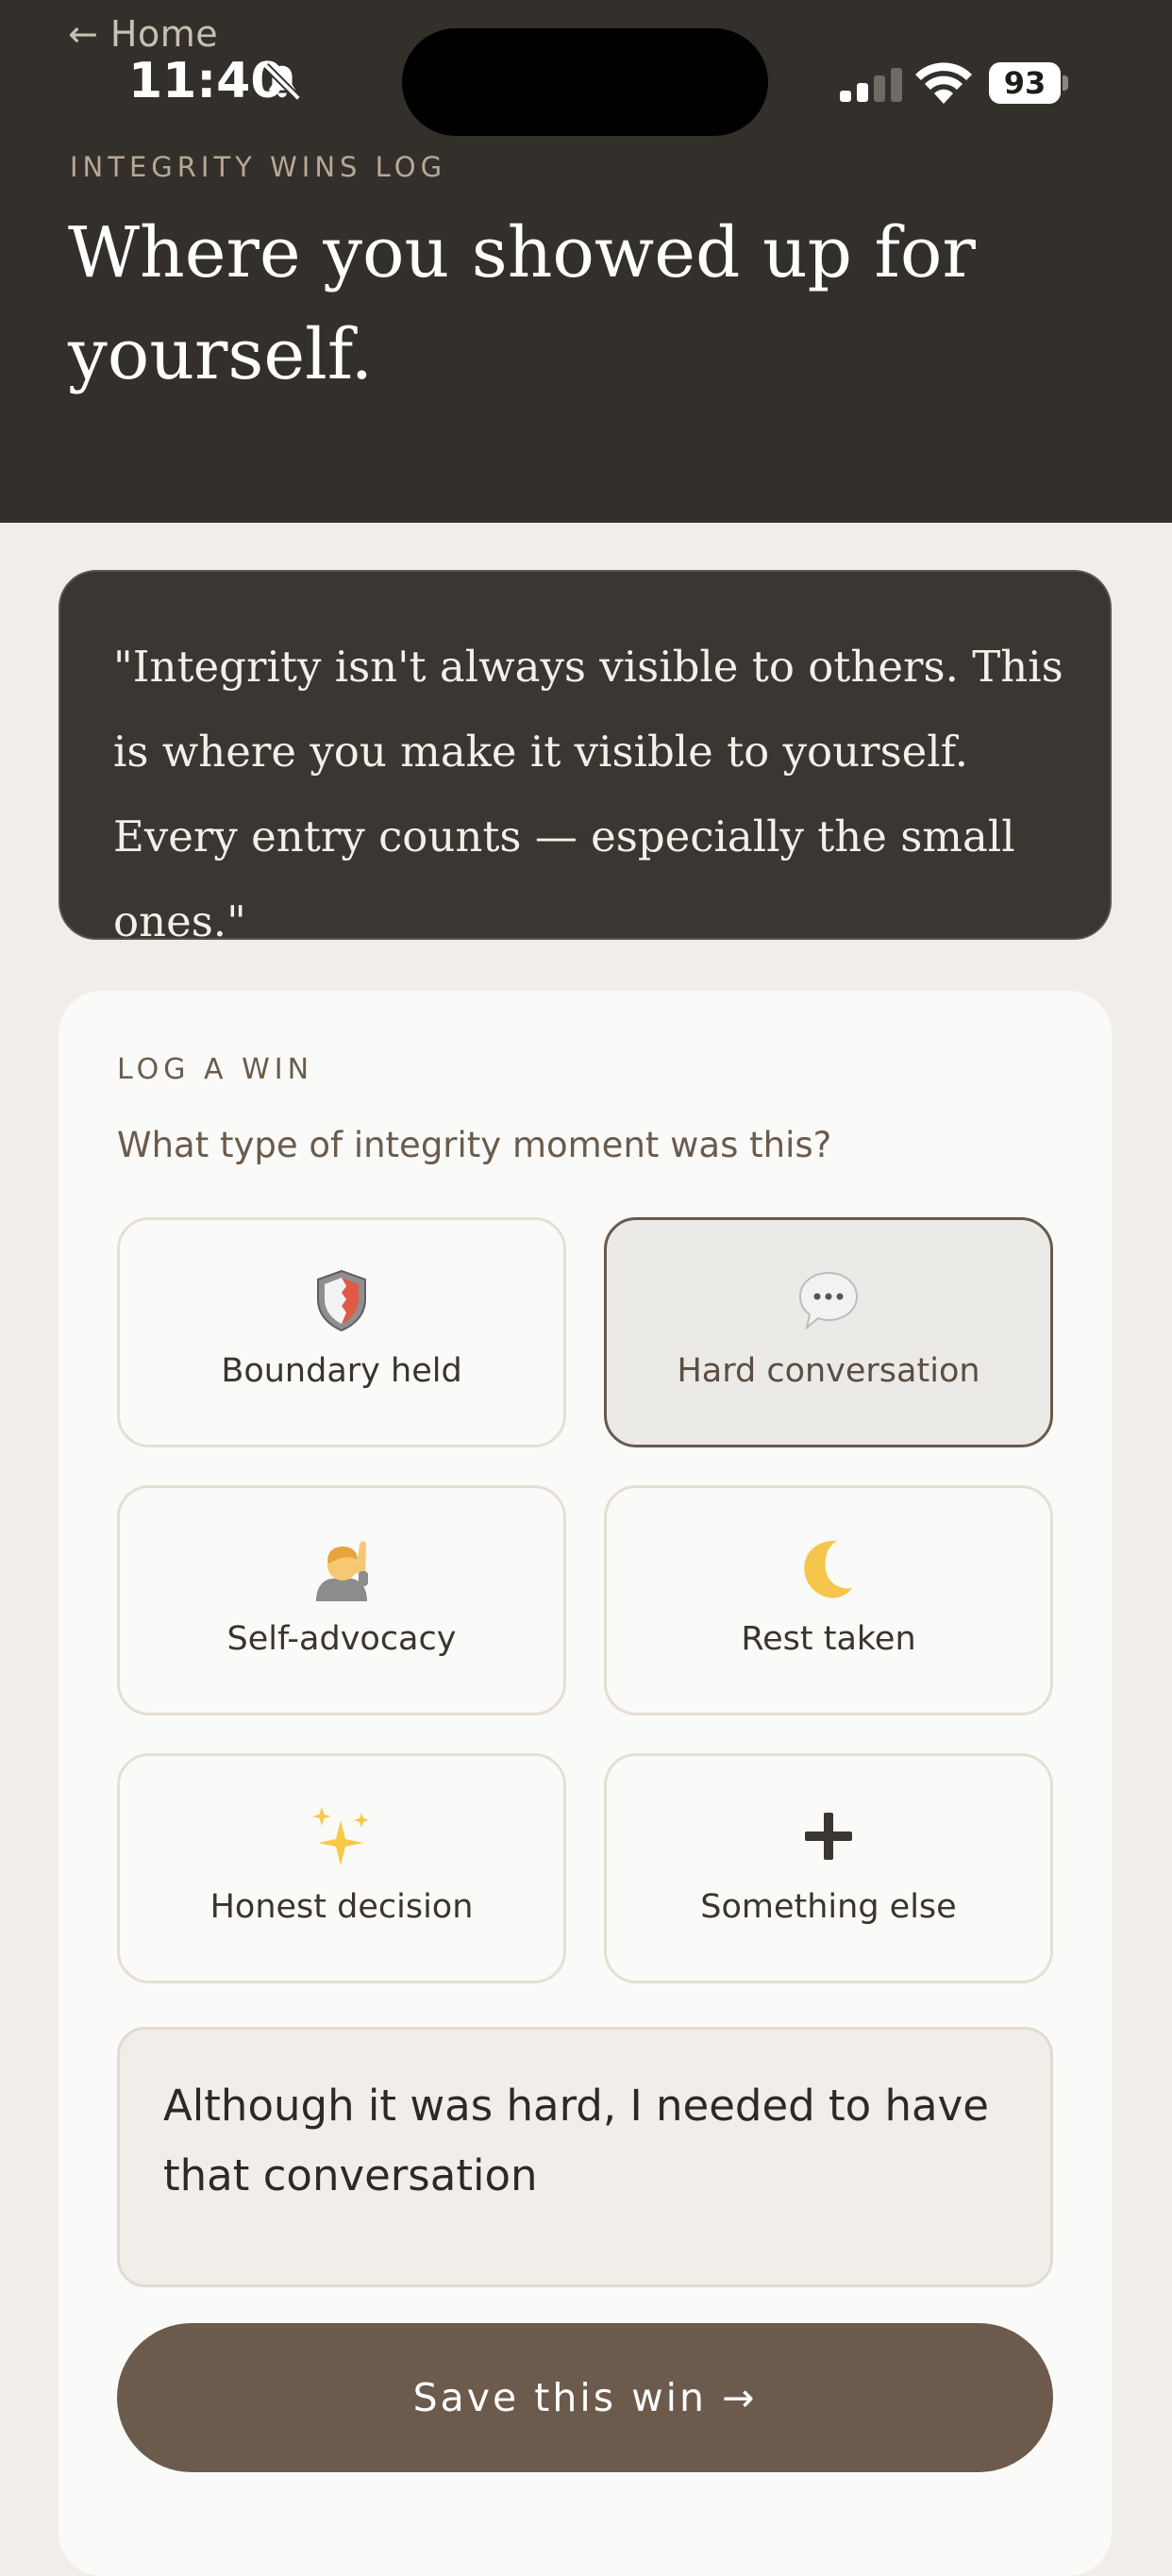 The width and height of the screenshot is (1172, 2576). I want to click on option-honest-decision: Honest decision, so click(341, 1868).